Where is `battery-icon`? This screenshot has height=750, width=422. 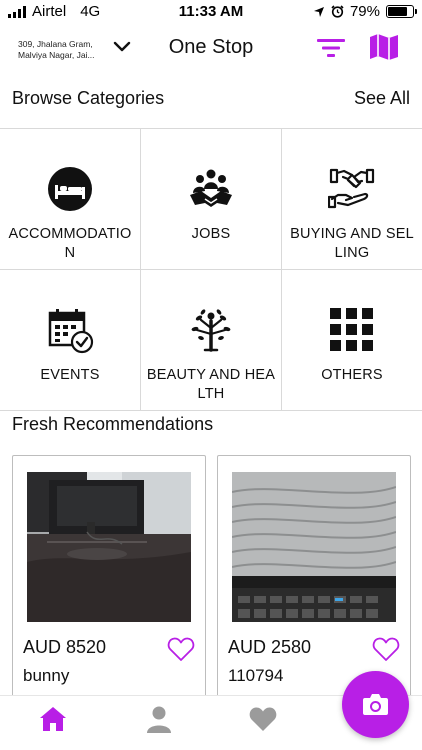 battery-icon is located at coordinates (401, 11).